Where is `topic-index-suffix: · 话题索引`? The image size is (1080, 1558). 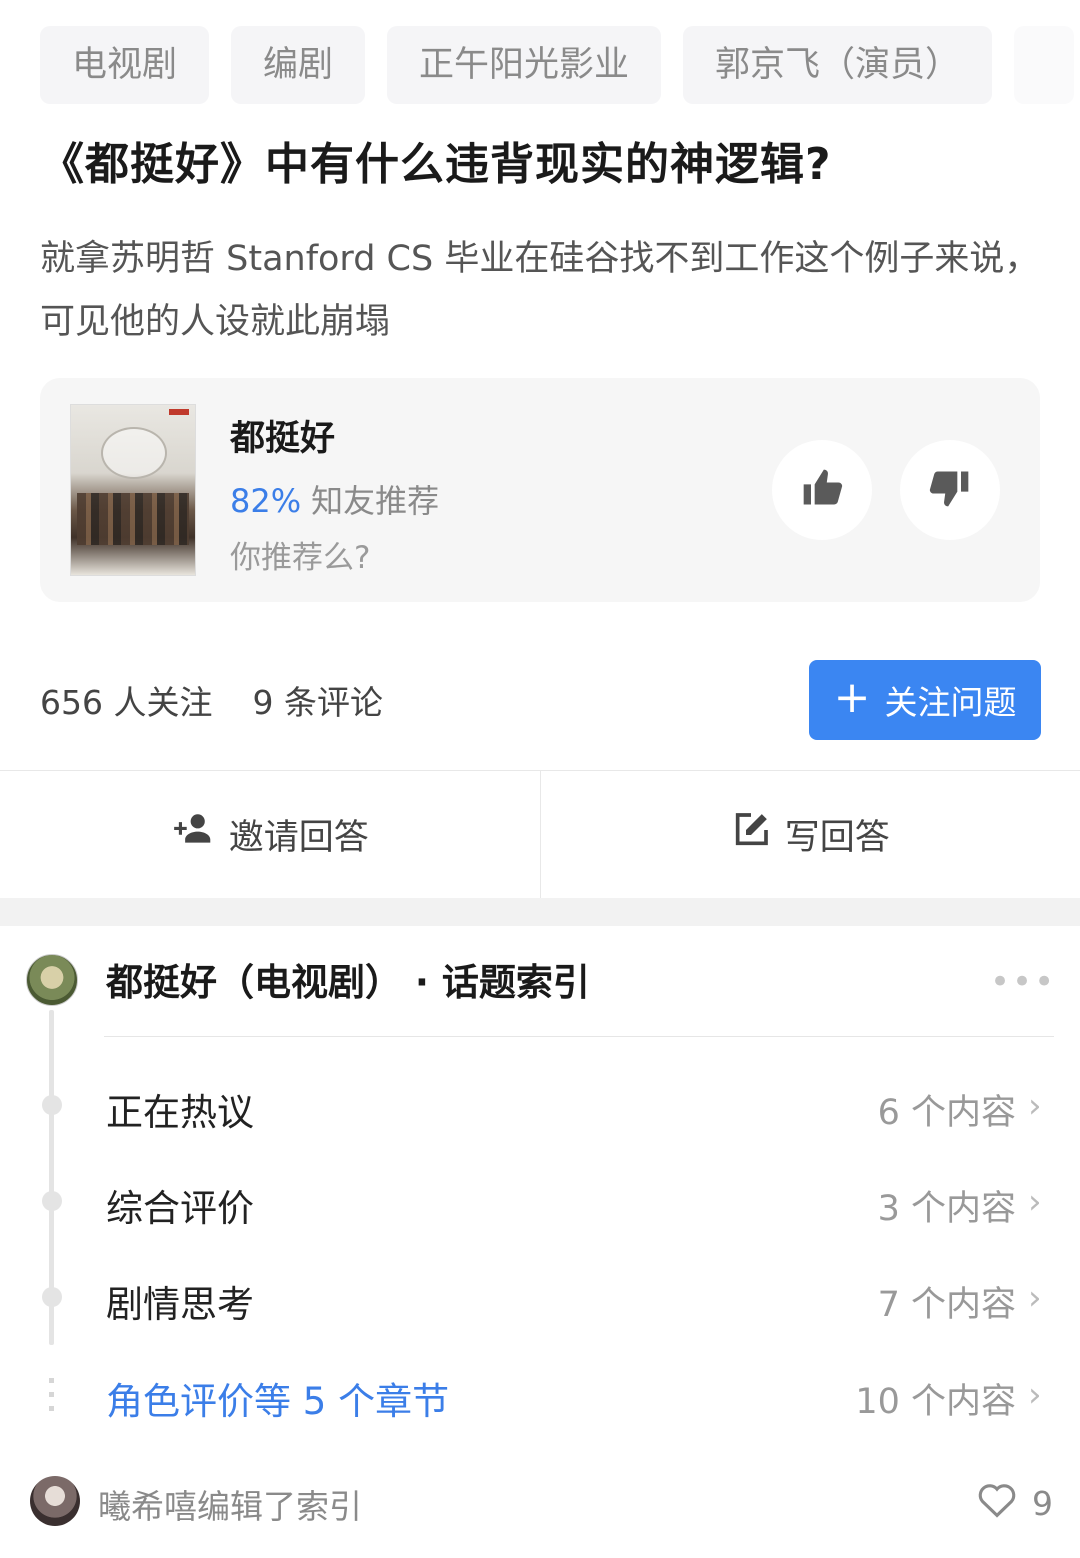
topic-index-suffix: · 话题索引 is located at coordinates (502, 982).